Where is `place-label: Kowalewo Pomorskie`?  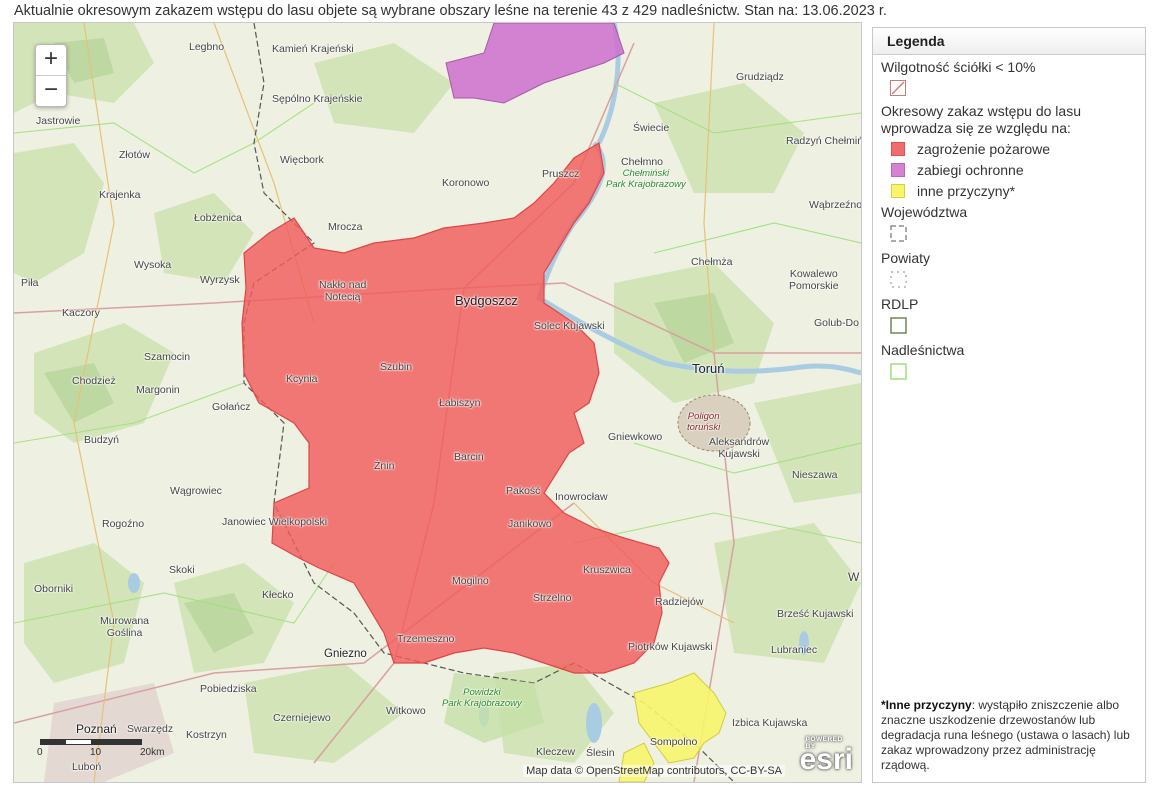 place-label: Kowalewo Pomorskie is located at coordinates (814, 280).